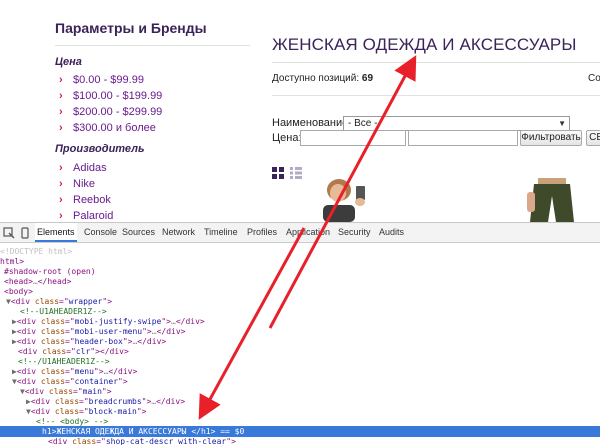 The image size is (600, 445). What do you see at coordinates (436, 62) in the screenshot?
I see `title-divider` at bounding box center [436, 62].